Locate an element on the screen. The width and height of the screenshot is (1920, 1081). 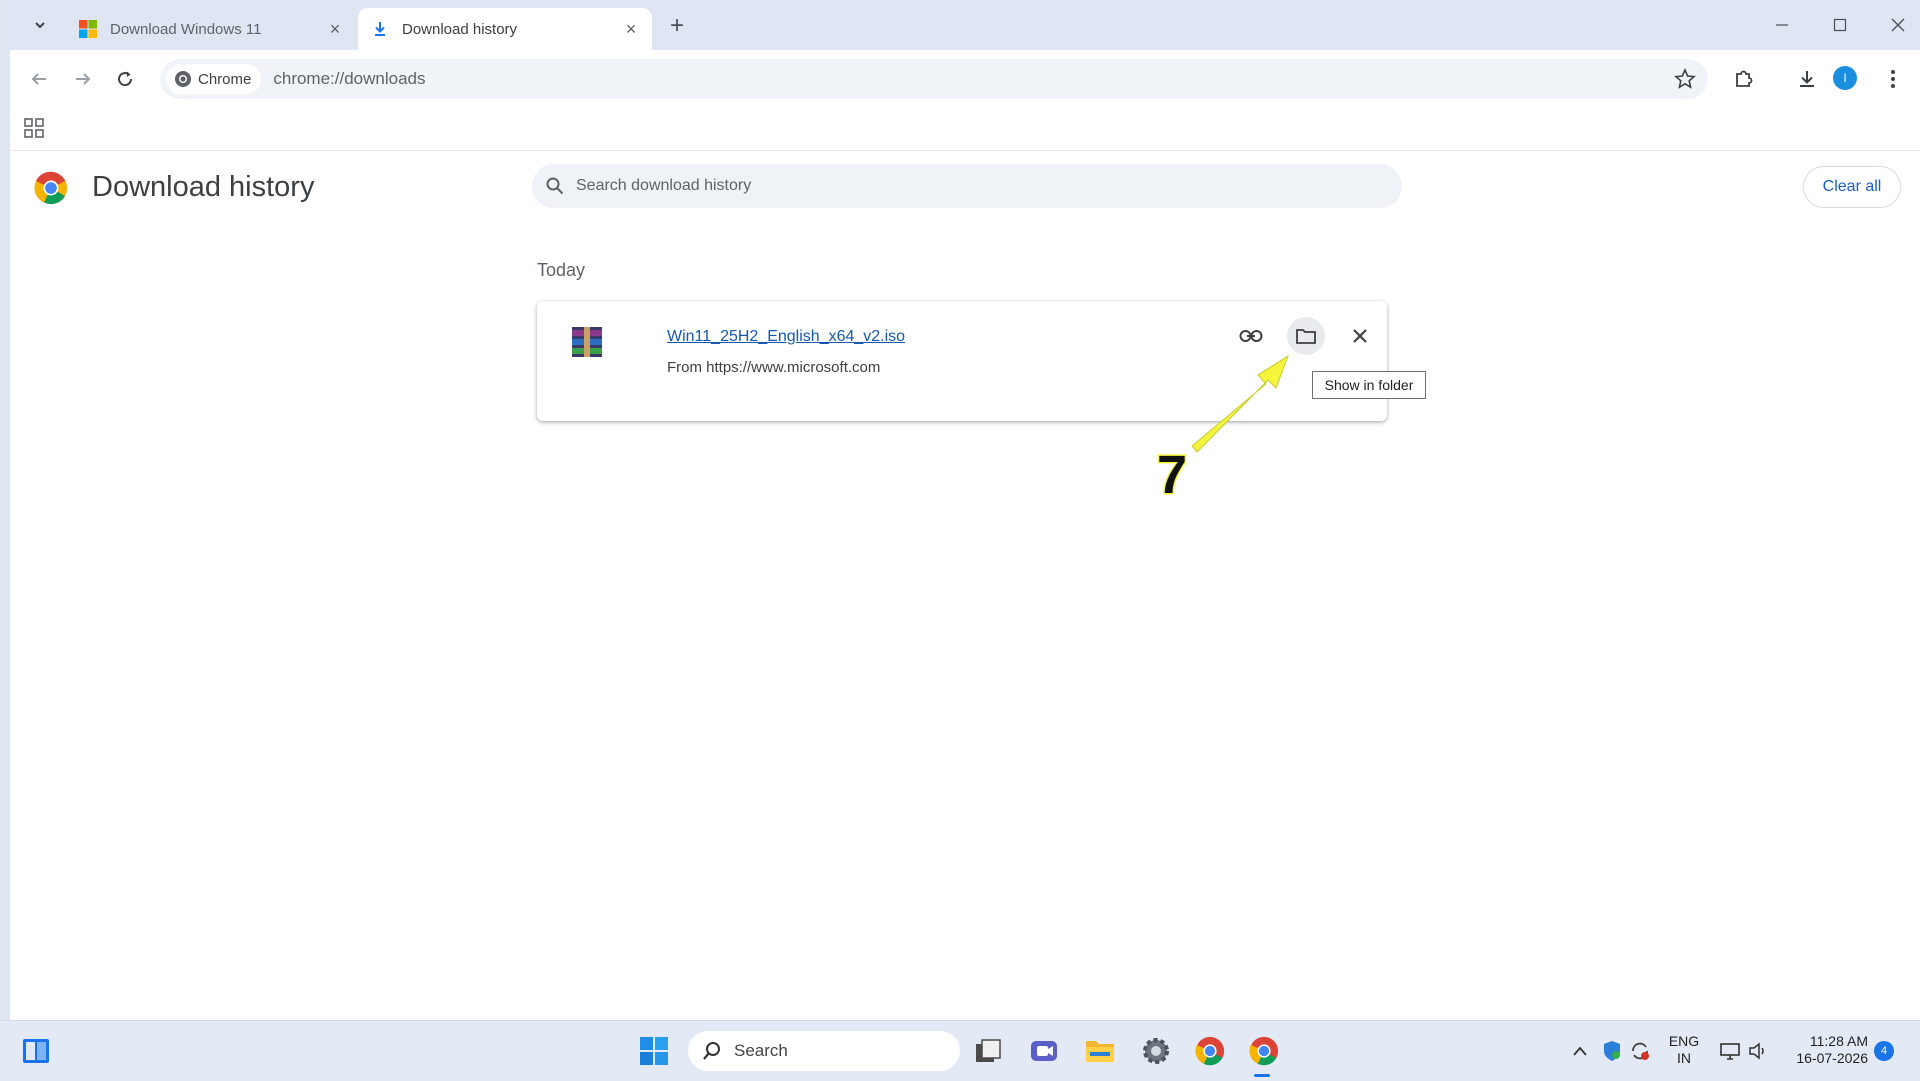
show-hidden-icons-button is located at coordinates (1580, 1051).